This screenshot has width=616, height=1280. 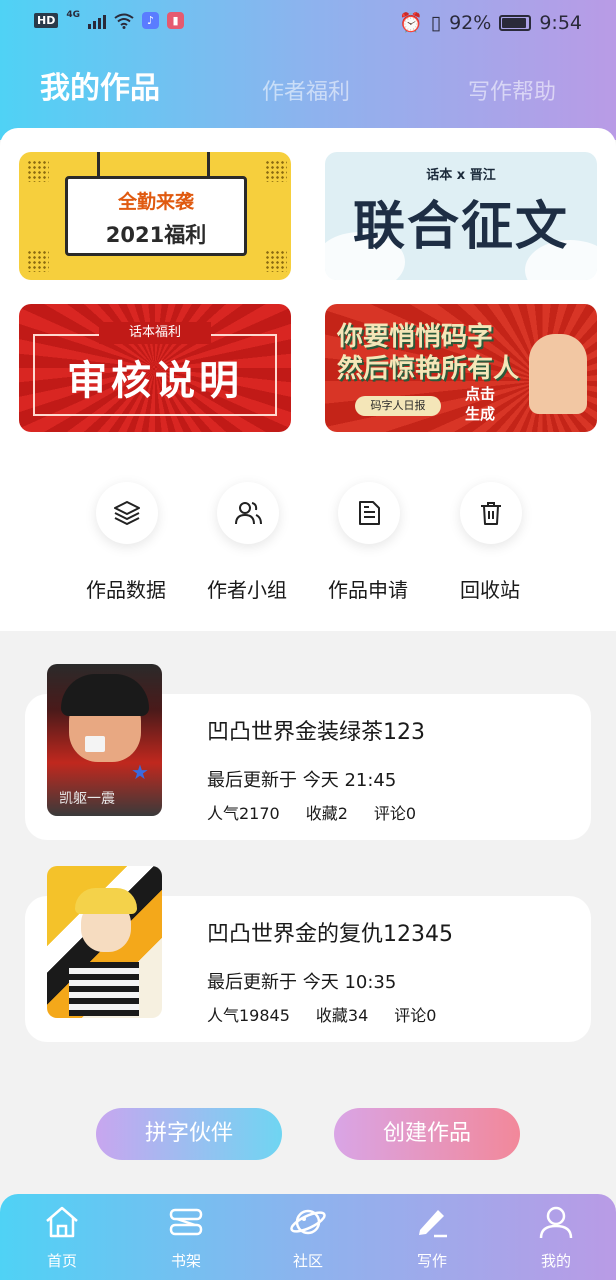 I want to click on banner-line2: 然后惊艳所有人, so click(x=428, y=369).